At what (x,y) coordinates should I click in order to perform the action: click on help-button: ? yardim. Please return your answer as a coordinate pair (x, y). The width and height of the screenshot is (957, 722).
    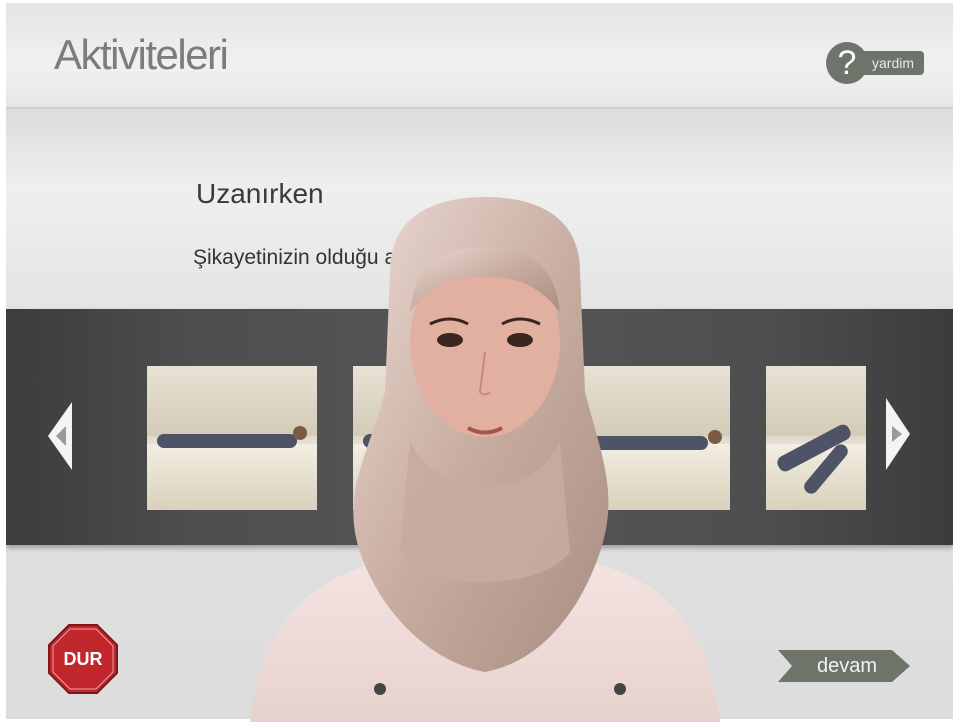
    Looking at the image, I should click on (875, 63).